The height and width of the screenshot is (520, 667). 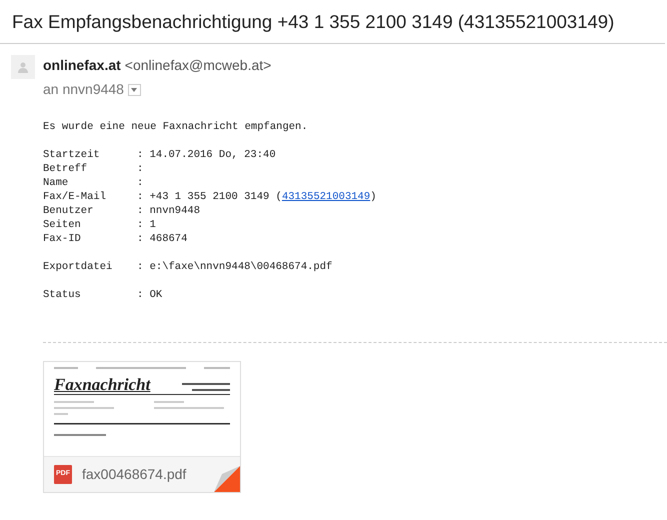 I want to click on field-label: Betreff, so click(x=65, y=169).